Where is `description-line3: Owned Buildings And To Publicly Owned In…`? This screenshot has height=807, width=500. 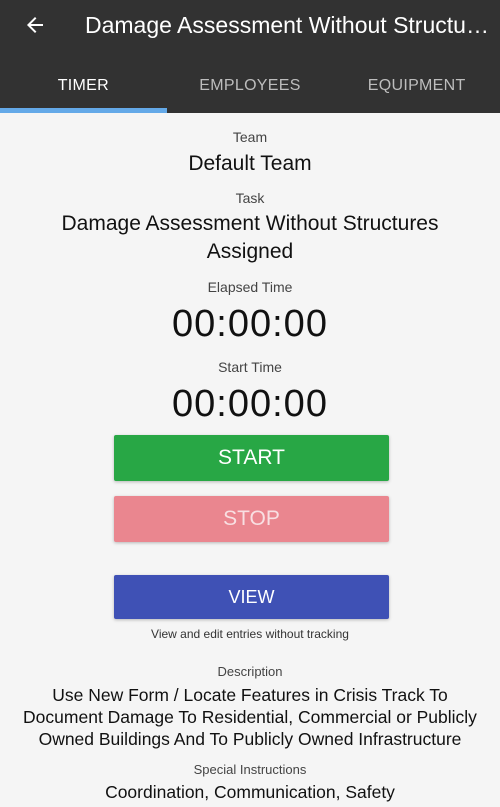 description-line3: Owned Buildings And To Publicly Owned In… is located at coordinates (250, 739).